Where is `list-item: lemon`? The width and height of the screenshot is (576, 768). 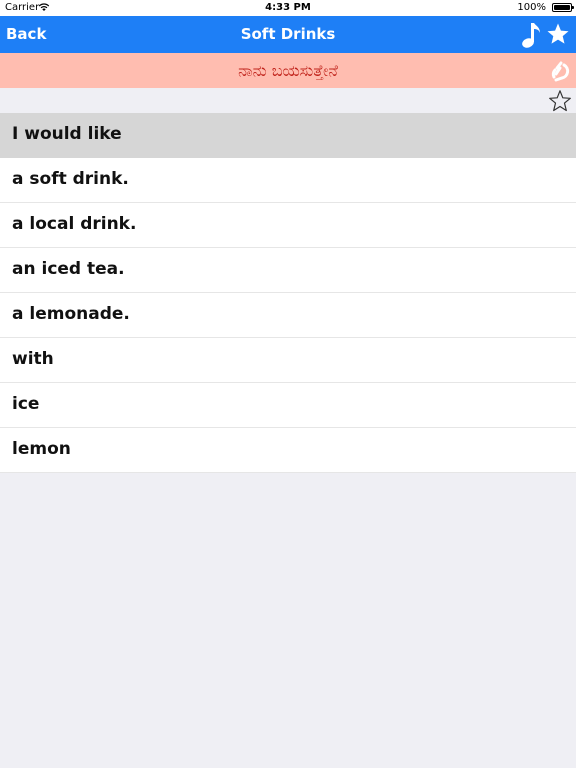
list-item: lemon is located at coordinates (288, 450).